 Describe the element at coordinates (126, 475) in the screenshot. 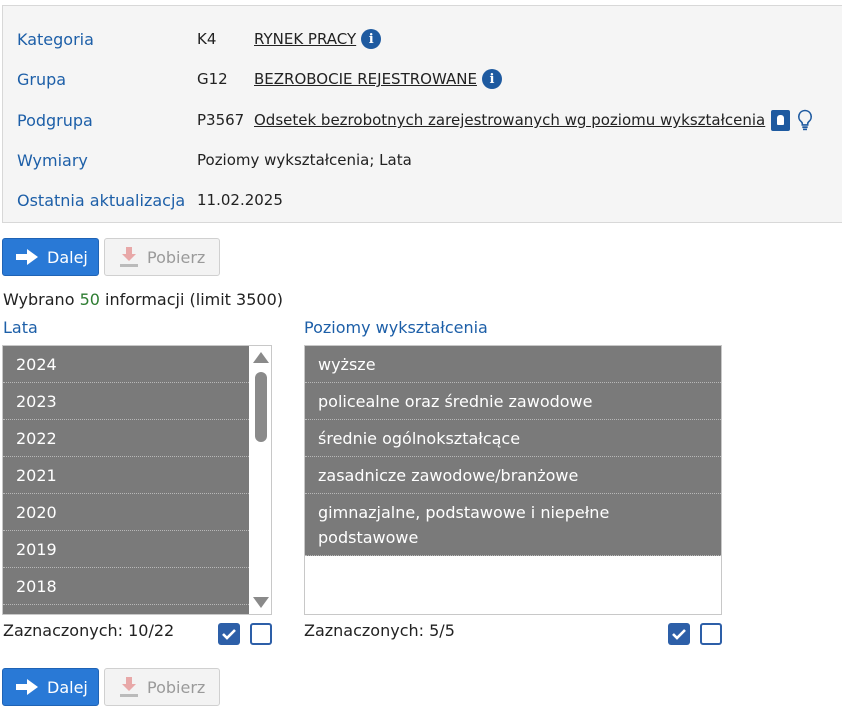

I see `list-item: 2021` at that location.